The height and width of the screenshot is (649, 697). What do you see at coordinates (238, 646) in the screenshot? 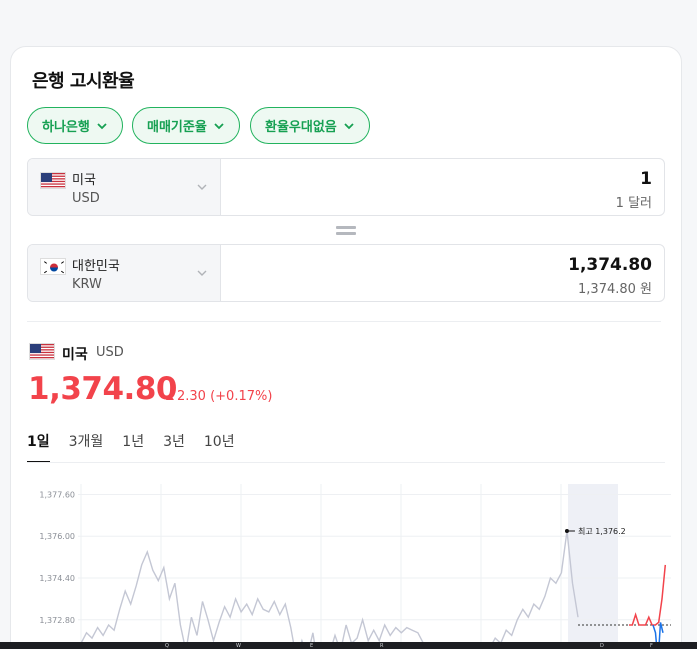
I see `taskbar-item: W` at bounding box center [238, 646].